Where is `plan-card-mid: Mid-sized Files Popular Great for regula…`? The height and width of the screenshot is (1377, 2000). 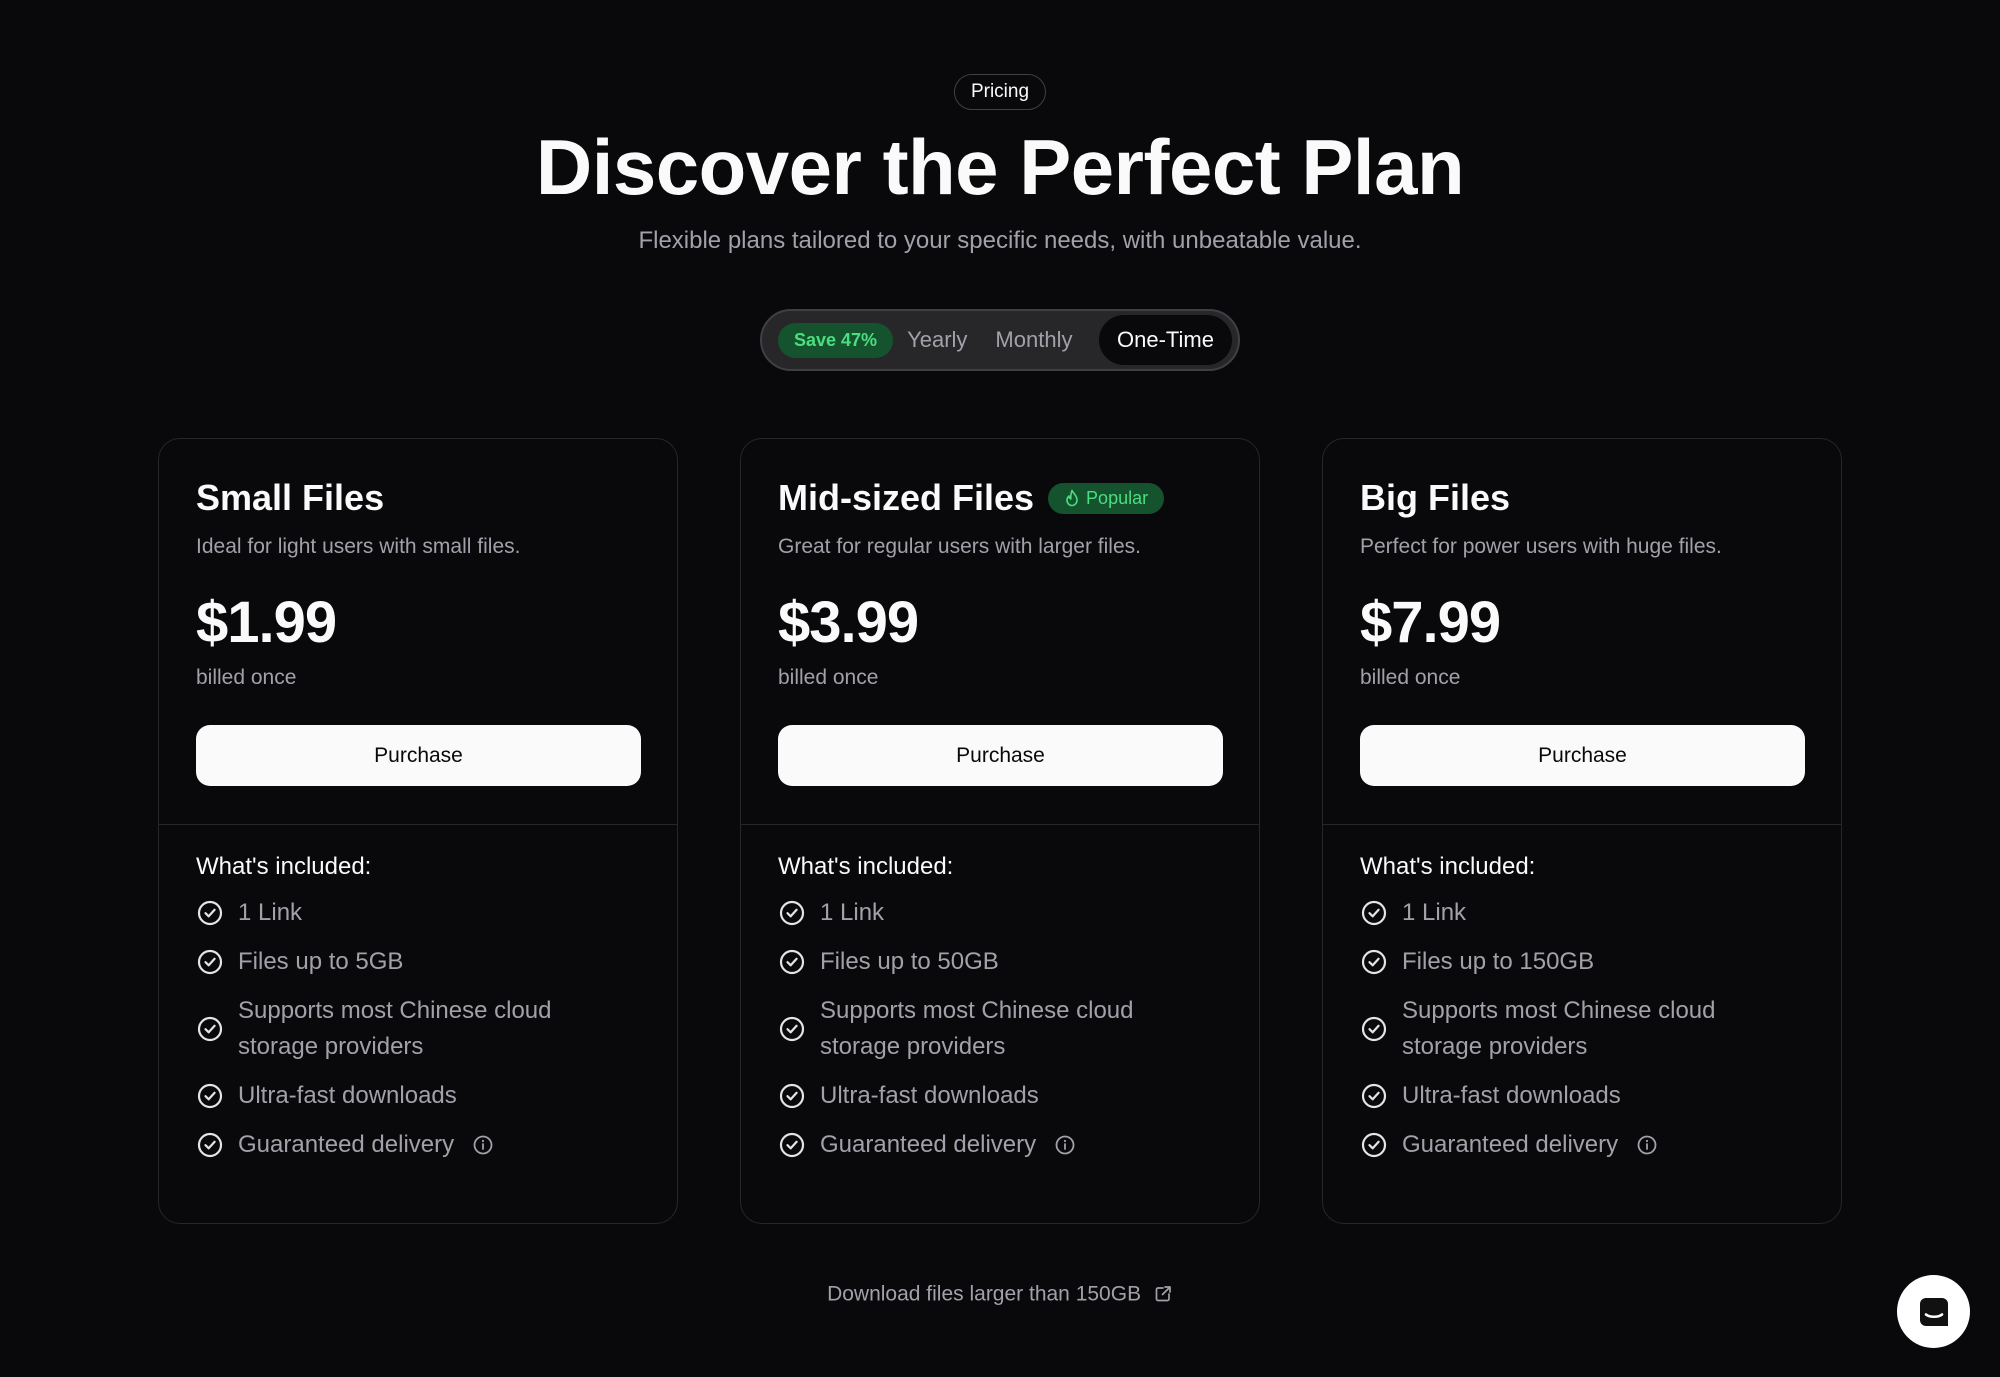
plan-card-mid: Mid-sized Files Popular Great for regula… is located at coordinates (1000, 831).